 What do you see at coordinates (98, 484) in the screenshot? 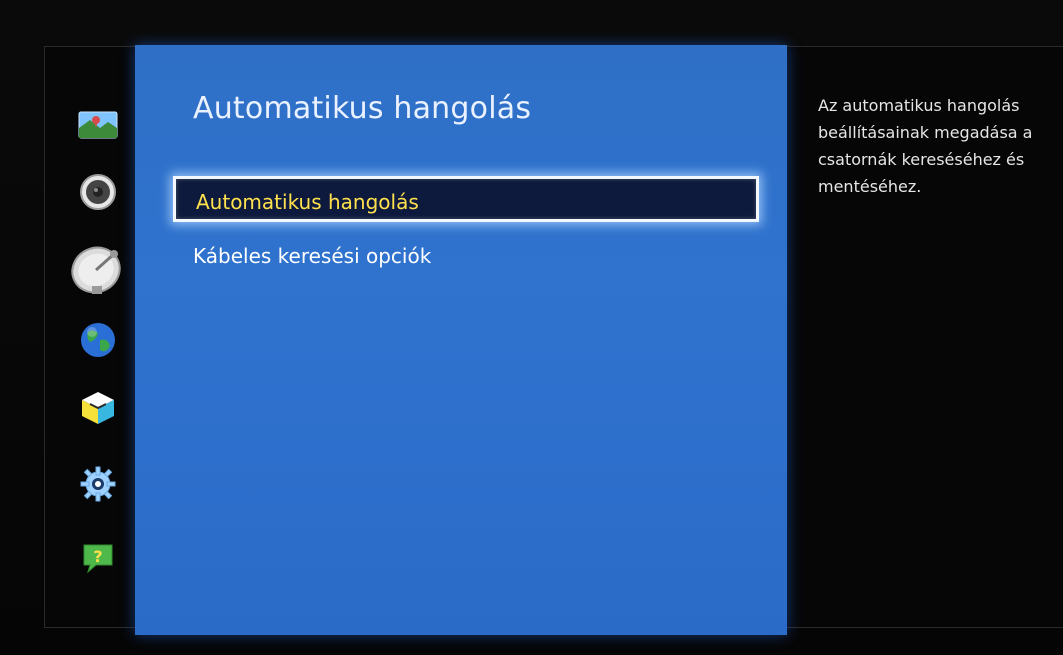
I see `settings-gear-icon` at bounding box center [98, 484].